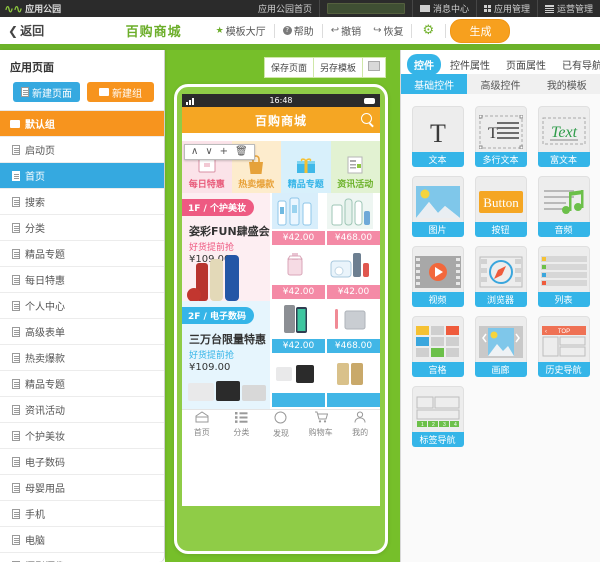 Image resolution: width=600 pixels, height=562 pixels. What do you see at coordinates (82, 306) in the screenshot?
I see `page-list-item: 个人中心` at bounding box center [82, 306].